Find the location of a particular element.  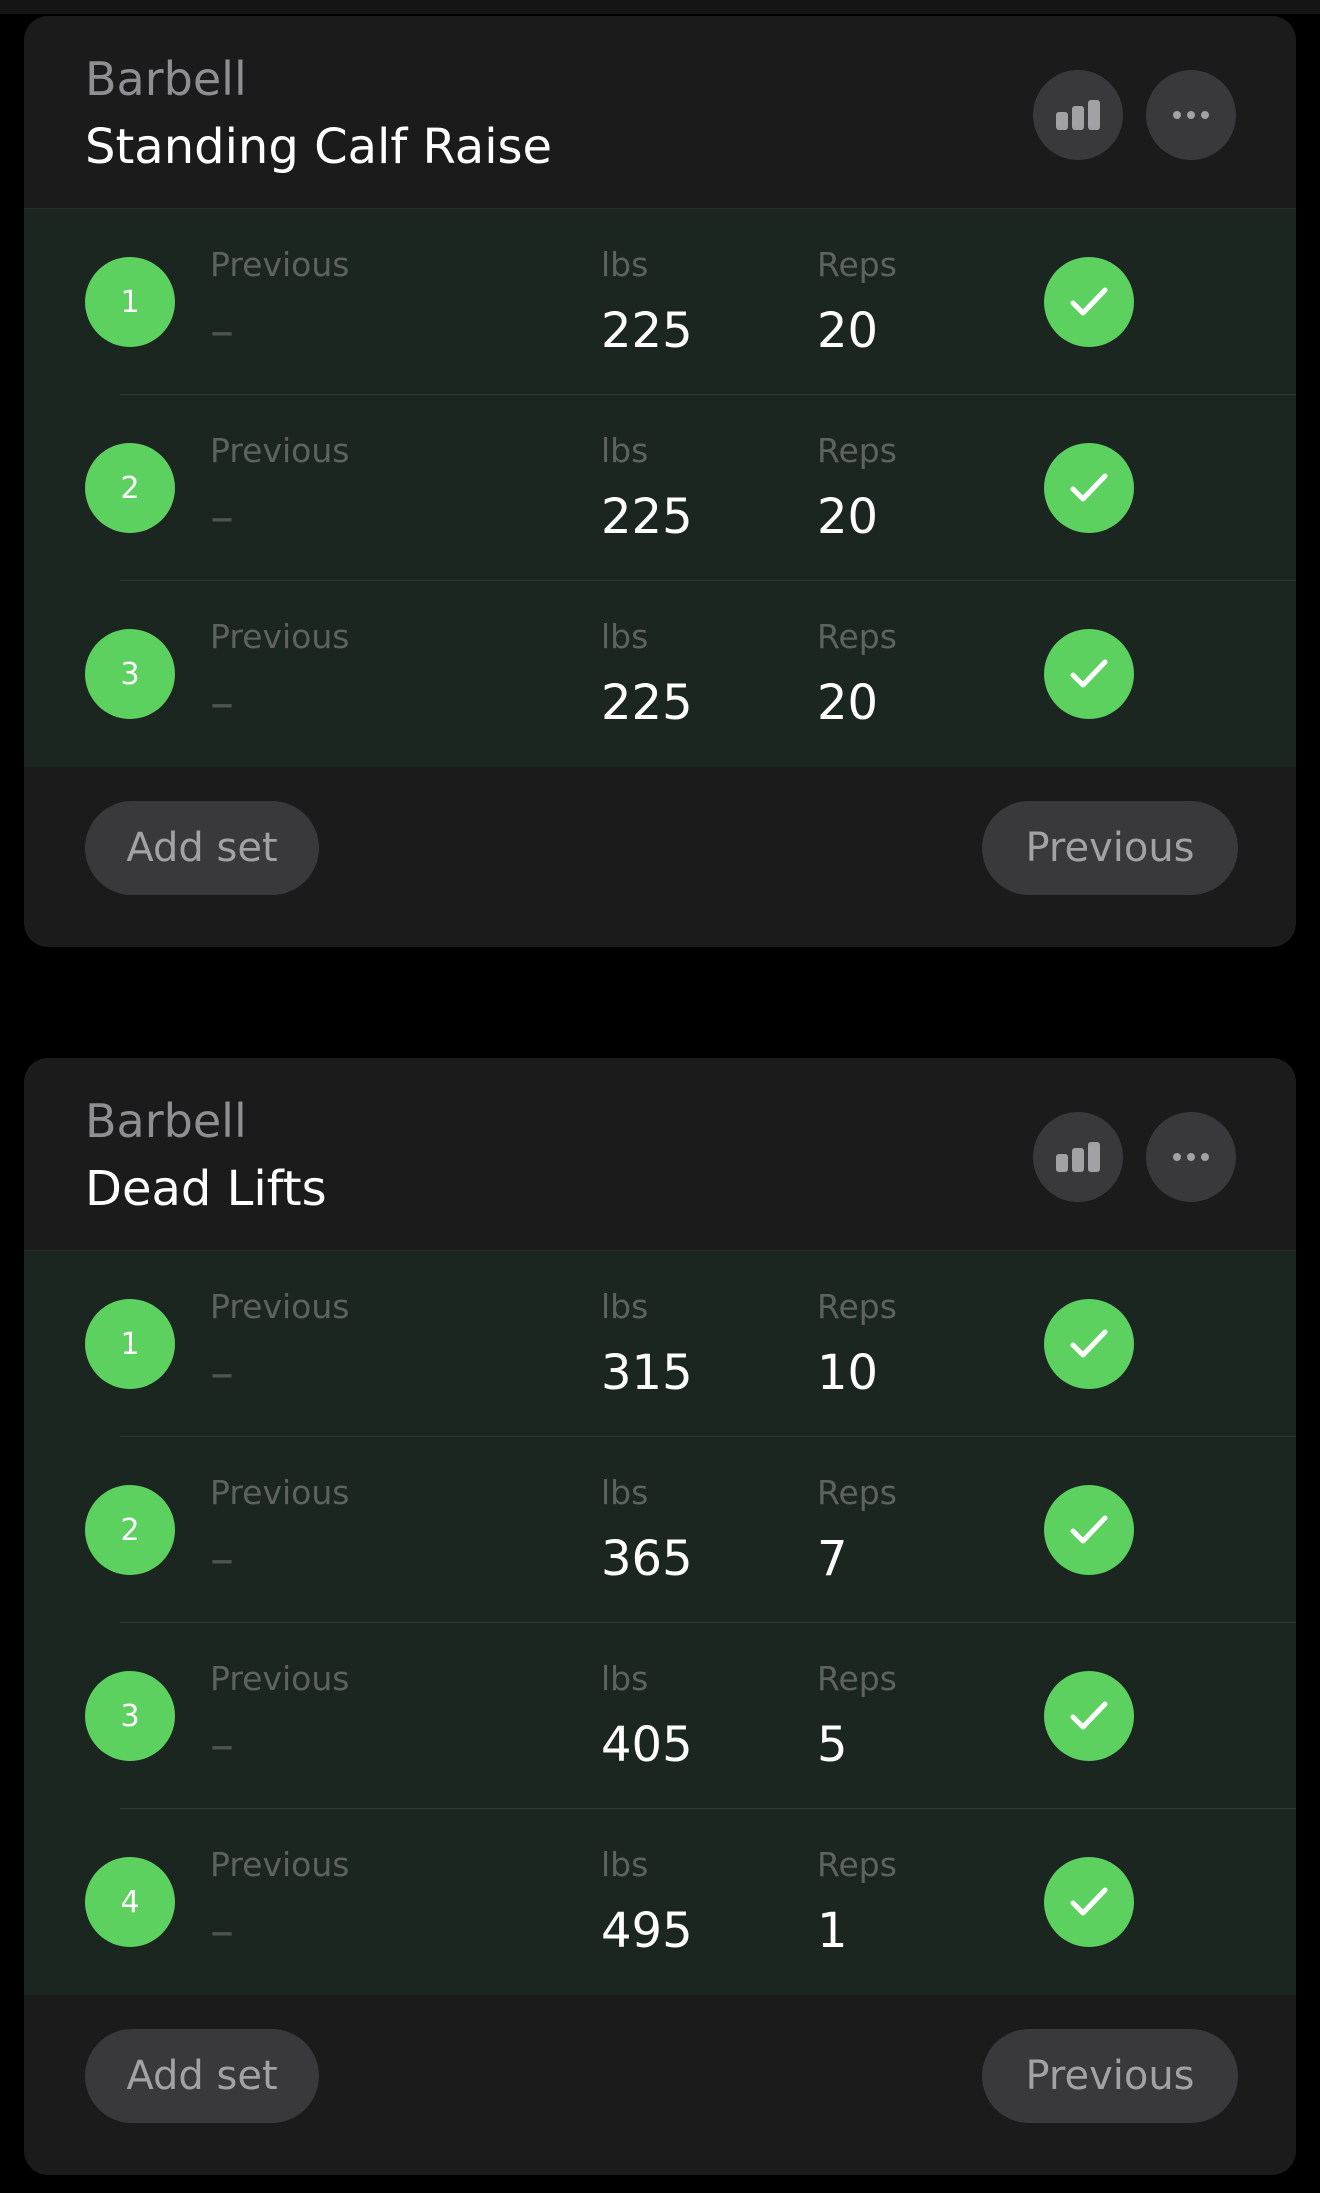

reps-field: 5 is located at coordinates (832, 1746).